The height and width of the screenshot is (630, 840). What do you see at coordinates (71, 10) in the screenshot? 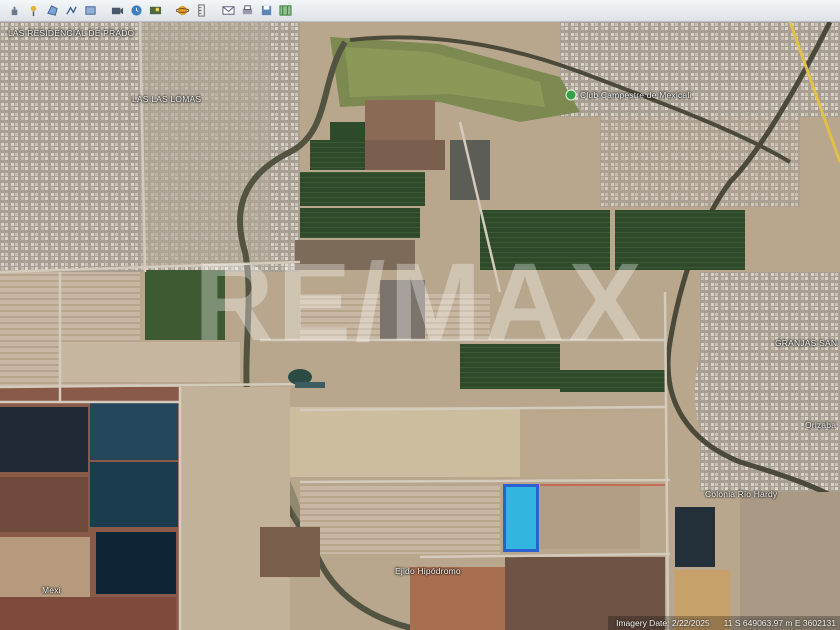
I see `add-path-icon` at bounding box center [71, 10].